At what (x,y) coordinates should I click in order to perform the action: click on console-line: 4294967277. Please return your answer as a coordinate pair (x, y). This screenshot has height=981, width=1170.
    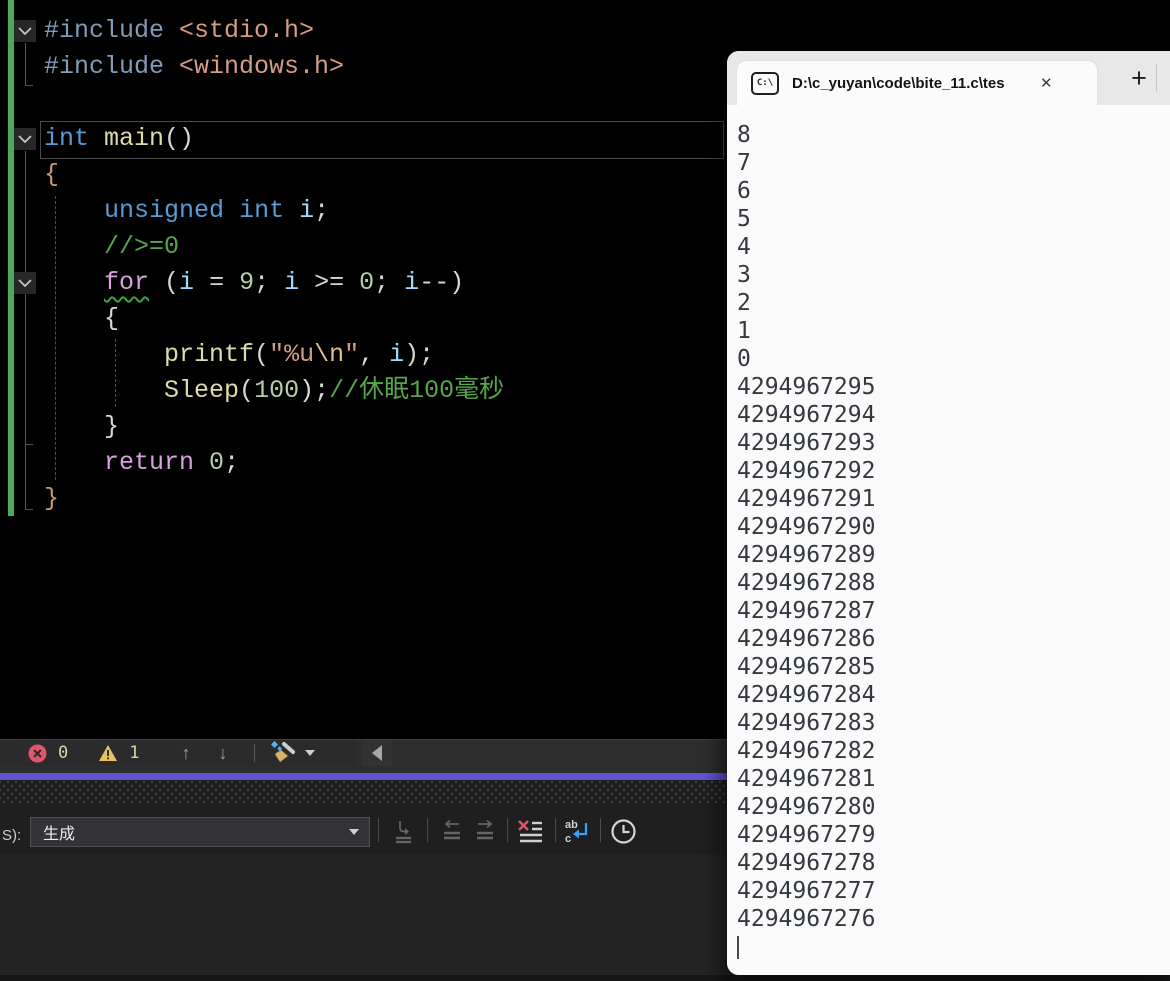
    Looking at the image, I should click on (806, 891).